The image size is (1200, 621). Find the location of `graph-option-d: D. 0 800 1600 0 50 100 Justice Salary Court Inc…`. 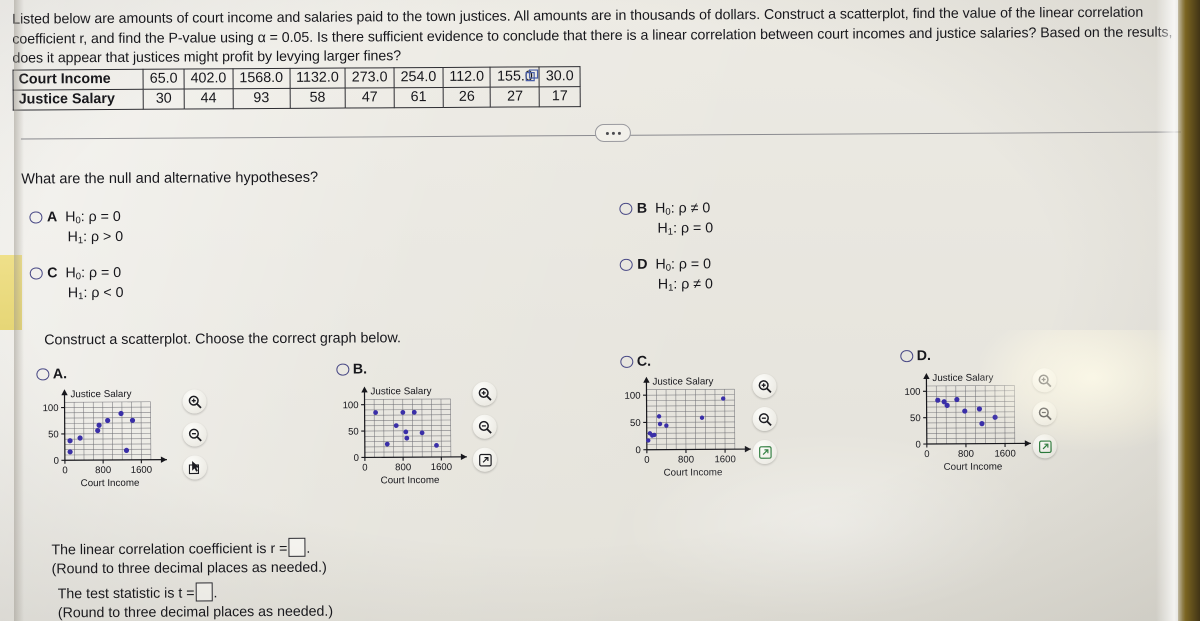

graph-option-d: D. 0 800 1600 0 50 100 Justice Salary Court Inc… is located at coordinates (983, 418).